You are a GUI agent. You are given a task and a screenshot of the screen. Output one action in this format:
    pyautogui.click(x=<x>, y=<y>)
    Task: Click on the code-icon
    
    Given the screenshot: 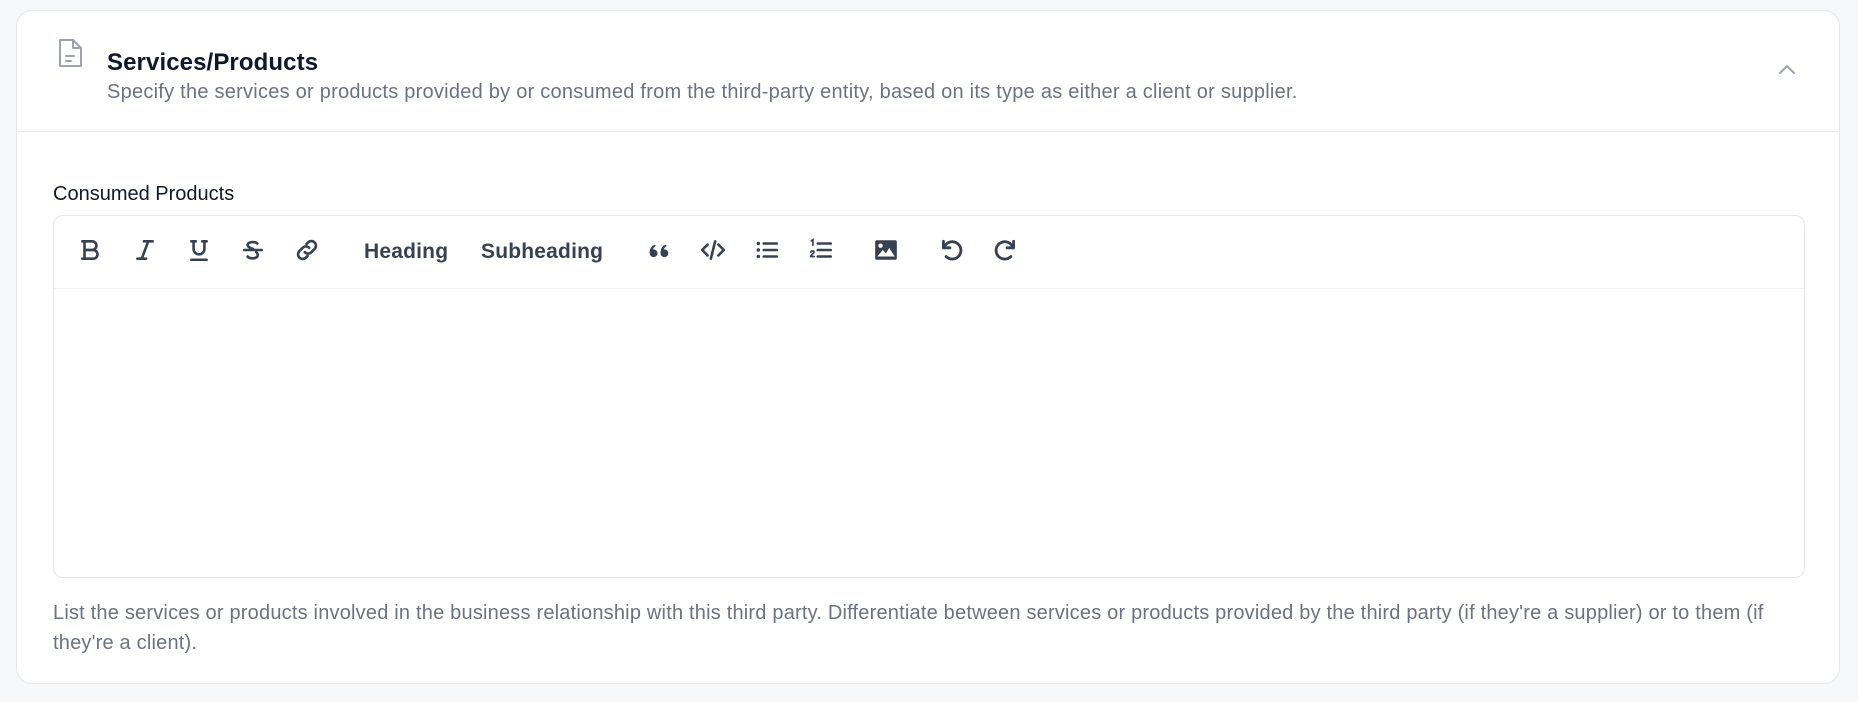 What is the action you would take?
    pyautogui.click(x=713, y=252)
    